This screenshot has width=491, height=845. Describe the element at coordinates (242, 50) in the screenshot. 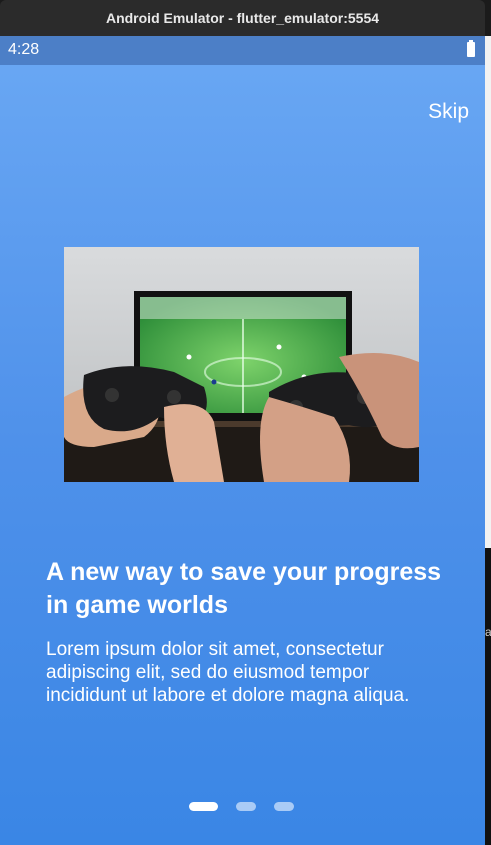

I see `status-bar: 4:28` at that location.